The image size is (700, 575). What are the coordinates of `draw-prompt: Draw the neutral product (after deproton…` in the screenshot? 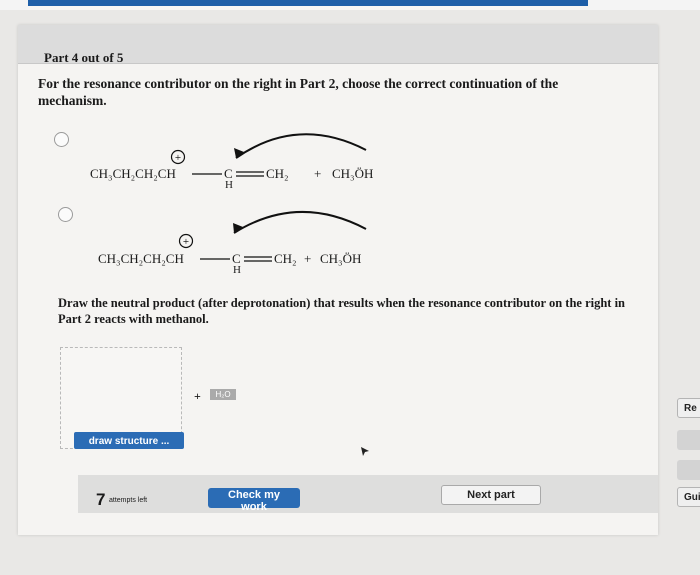 It's located at (341, 311).